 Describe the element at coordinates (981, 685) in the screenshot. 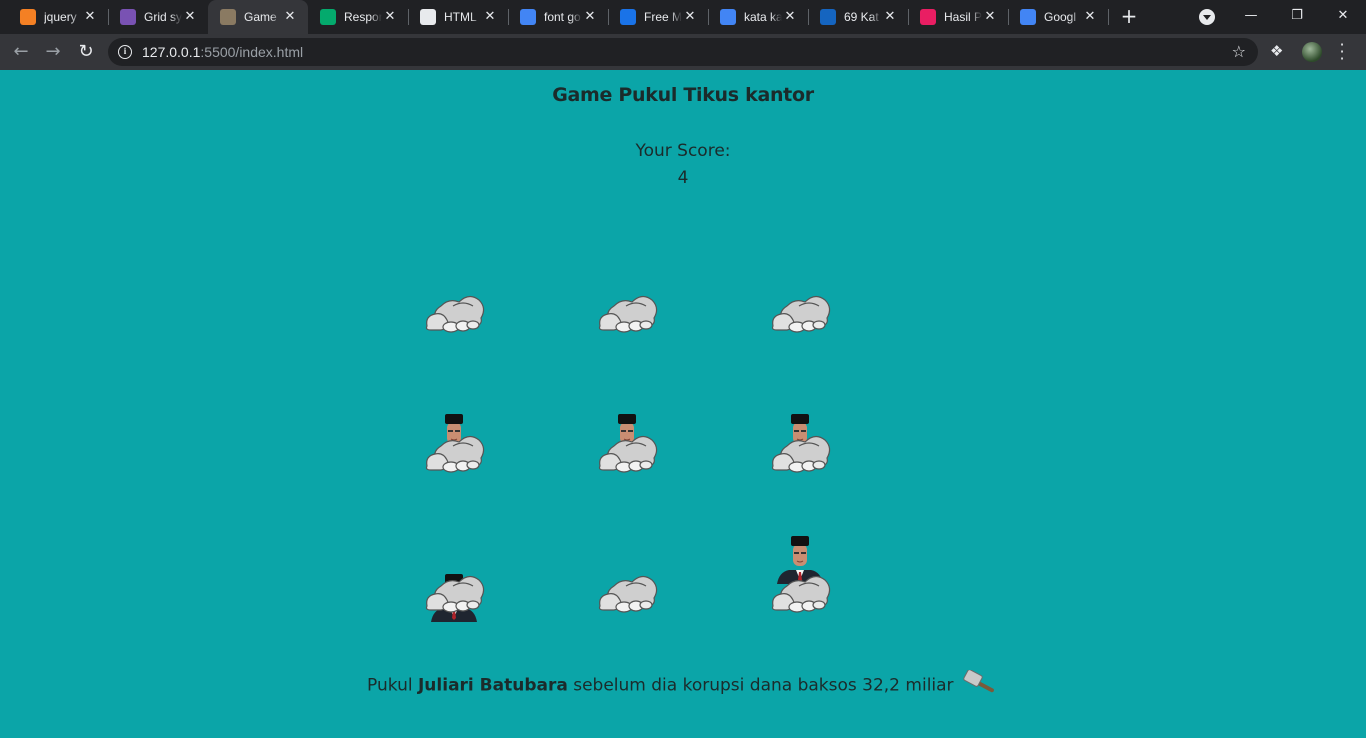

I see `hammer-icon` at that location.